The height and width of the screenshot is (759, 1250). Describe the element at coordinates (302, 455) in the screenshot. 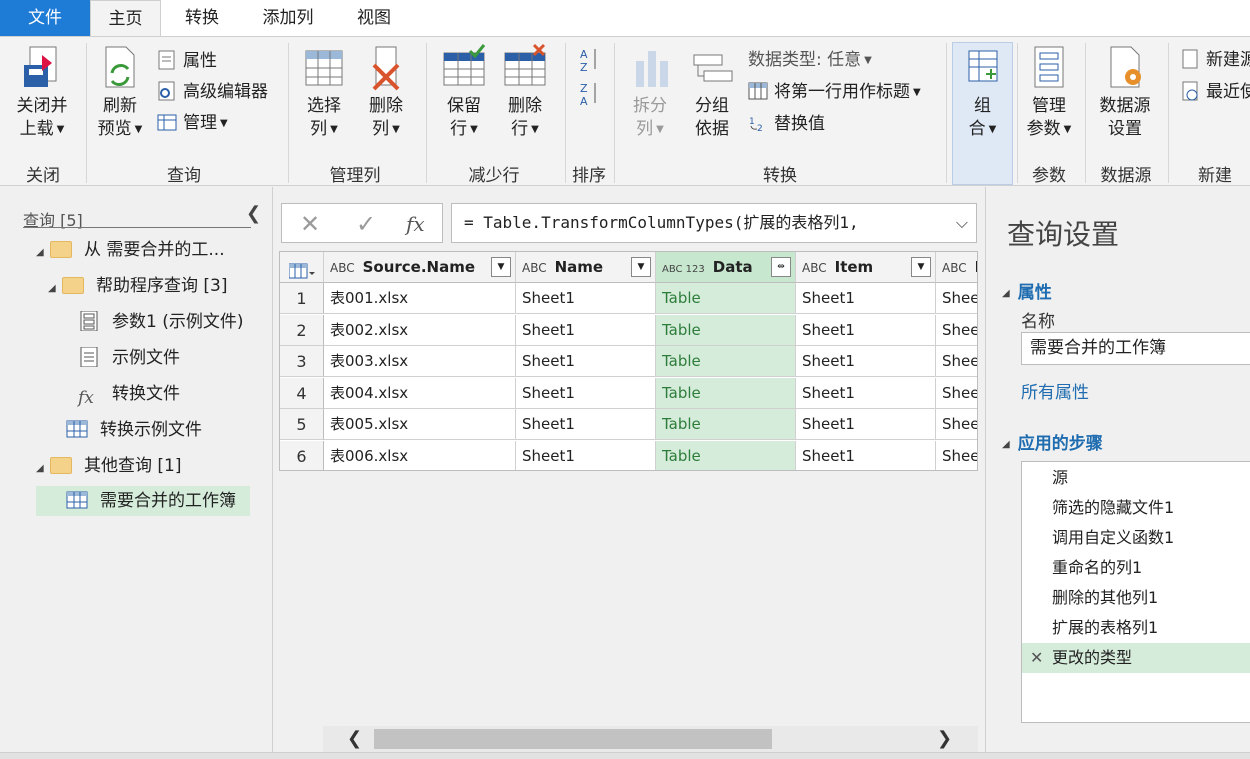

I see `row-number: 6` at that location.